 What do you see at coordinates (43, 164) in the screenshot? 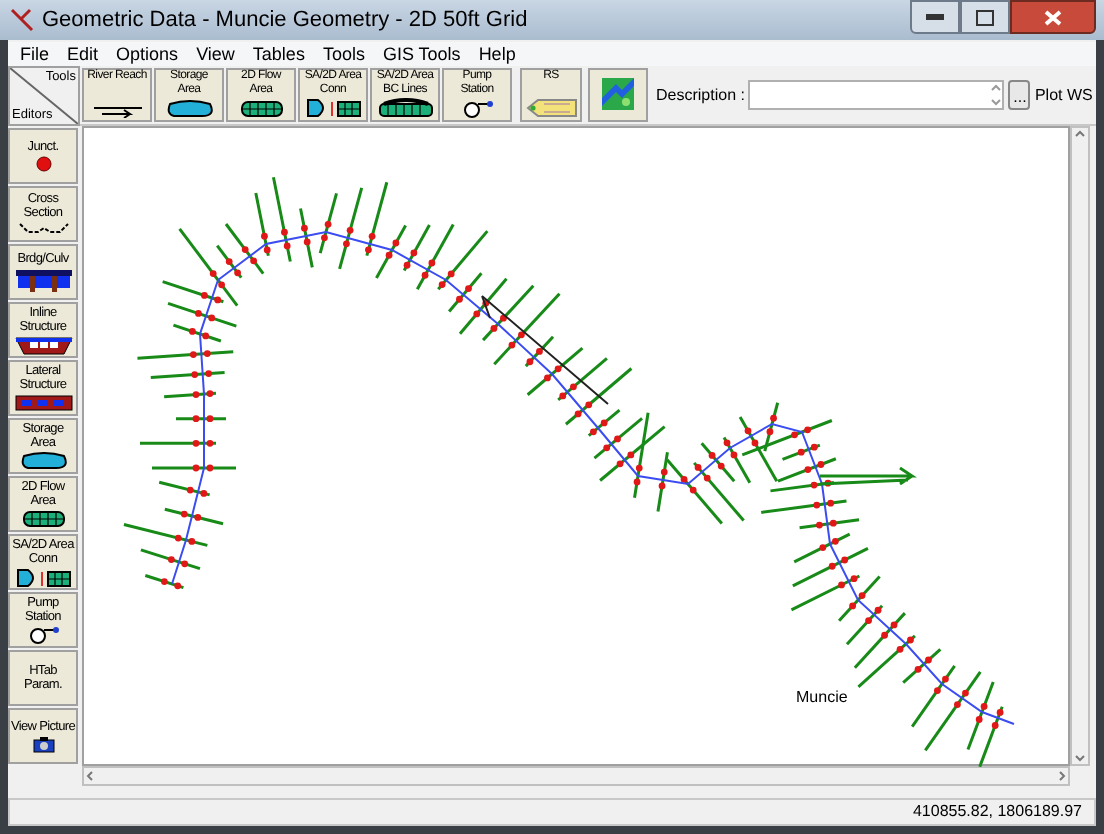
I see `junction-dot-icon` at bounding box center [43, 164].